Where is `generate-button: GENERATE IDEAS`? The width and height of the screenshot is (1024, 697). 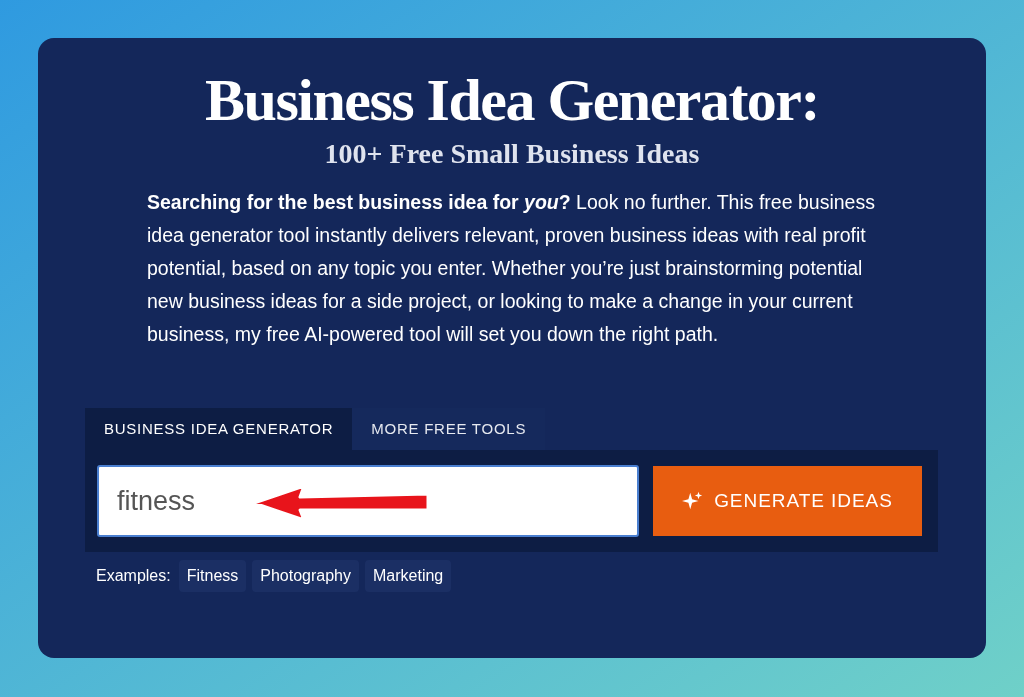
generate-button: GENERATE IDEAS is located at coordinates (787, 501).